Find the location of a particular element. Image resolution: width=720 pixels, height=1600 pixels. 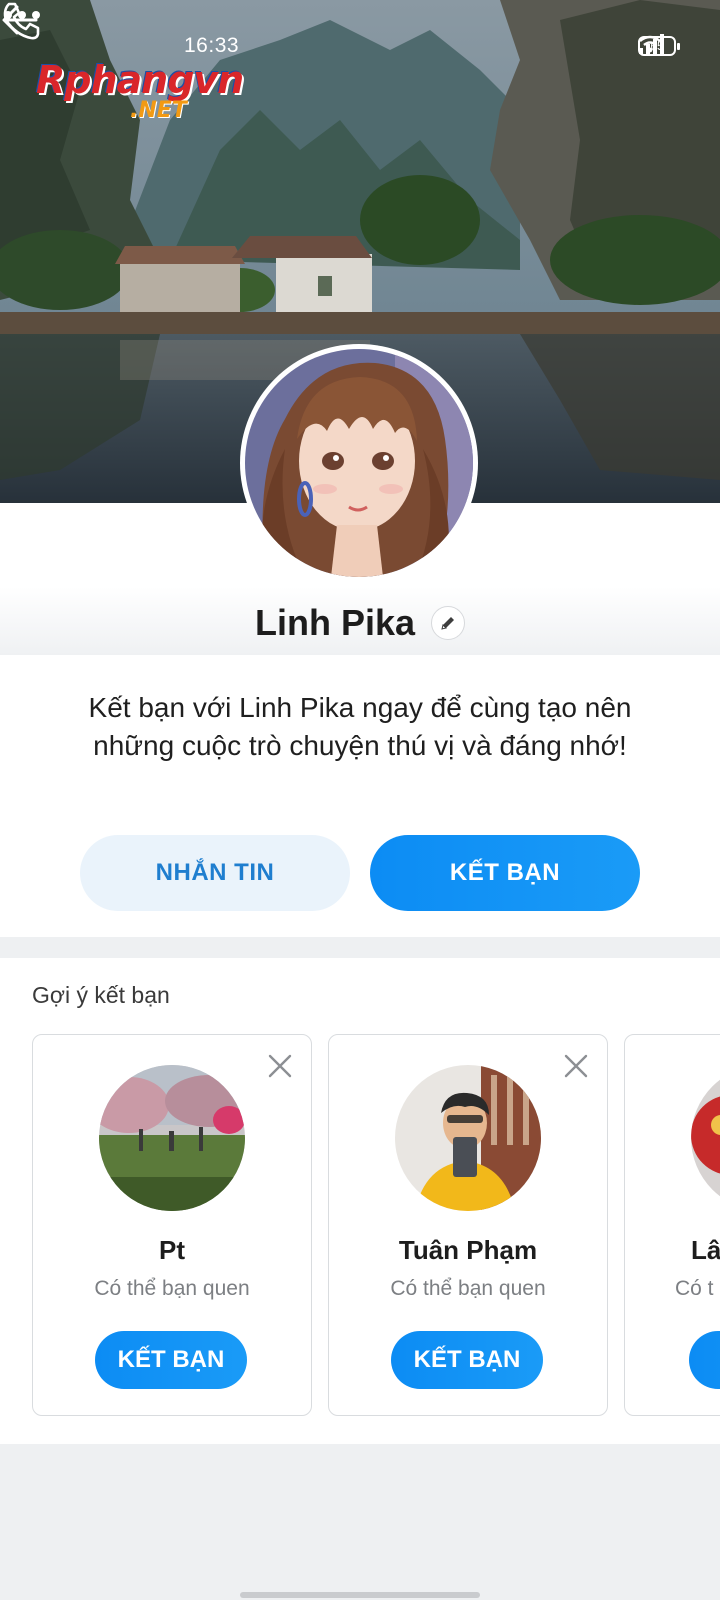

avatar-photo-park is located at coordinates (172, 1138).